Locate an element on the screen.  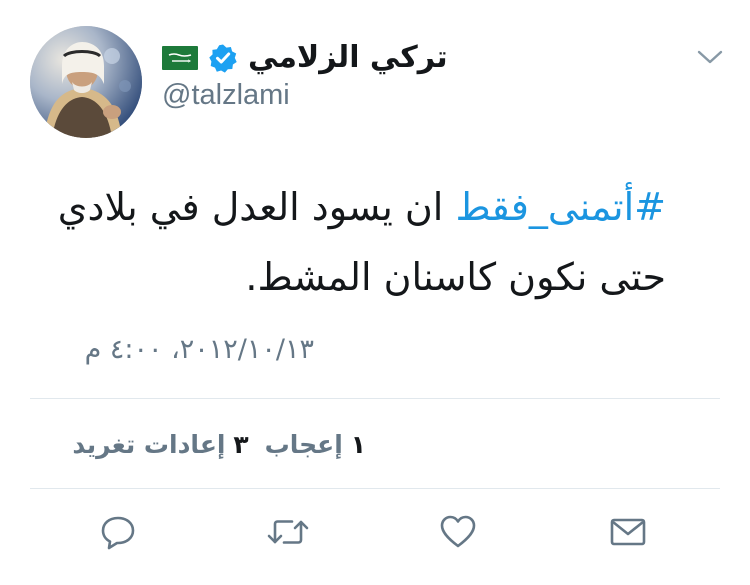
retweets-stat: ٣ إعادات تغريد is located at coordinates (164, 444).